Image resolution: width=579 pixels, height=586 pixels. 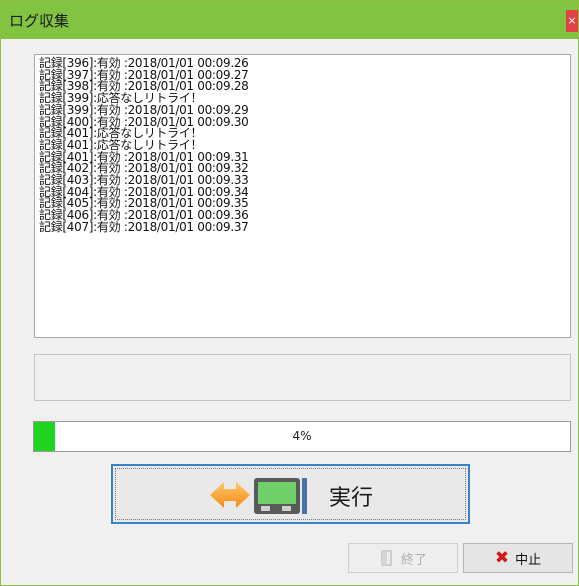 I want to click on end-button: 終了, so click(x=403, y=558).